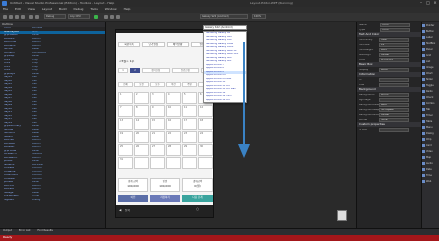  I want to click on prop-value: auto, so click(394, 105).